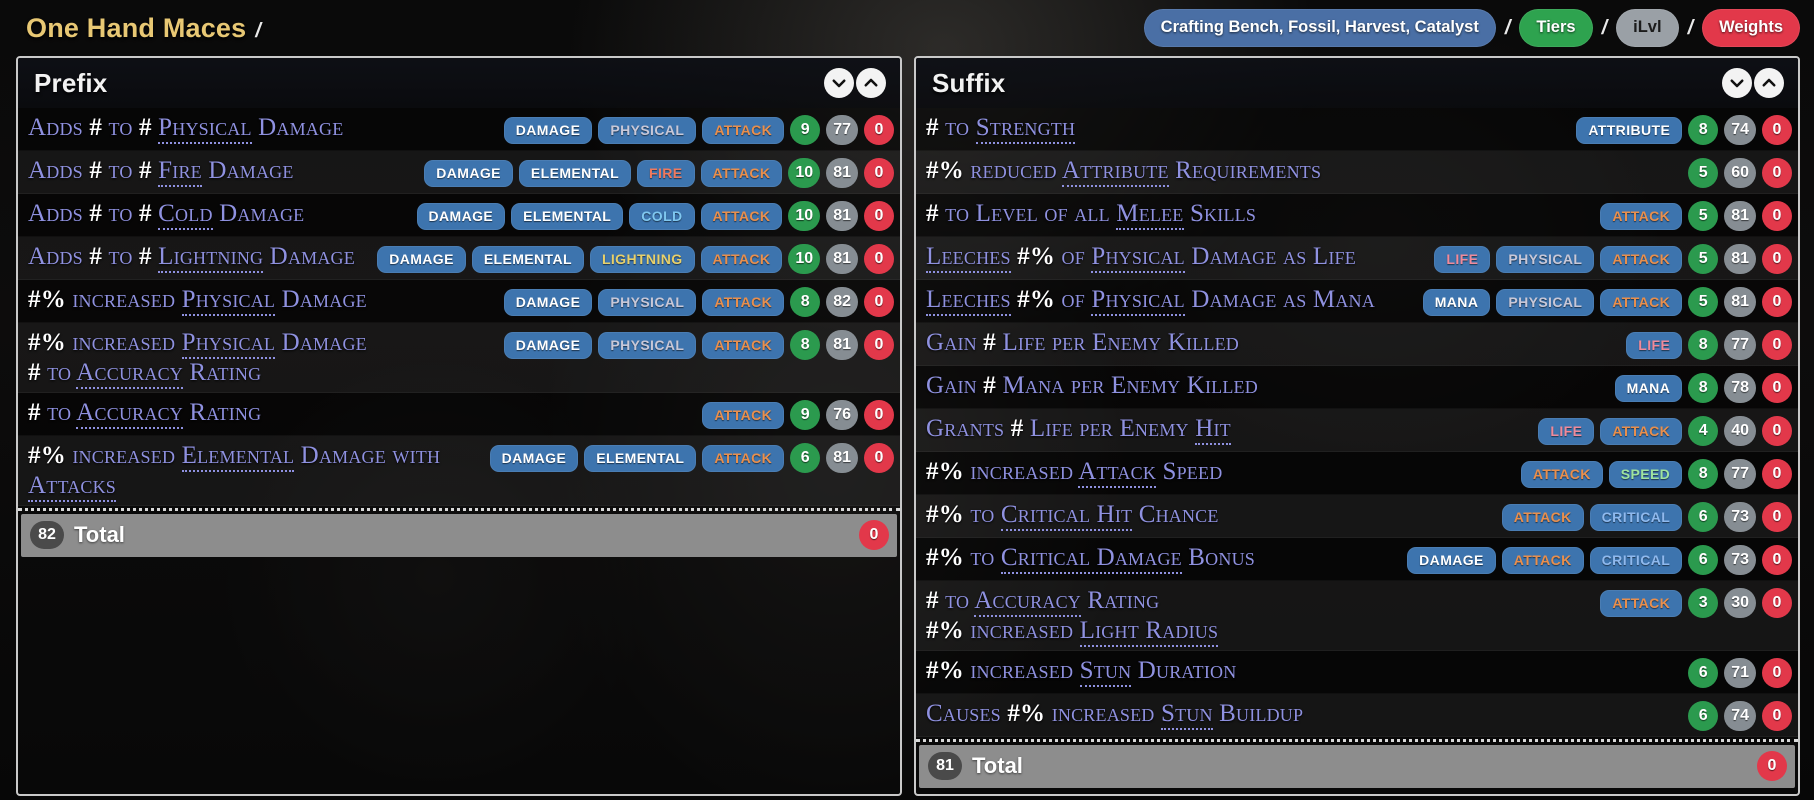  I want to click on tag-pill-speed: SPEED, so click(1645, 474).